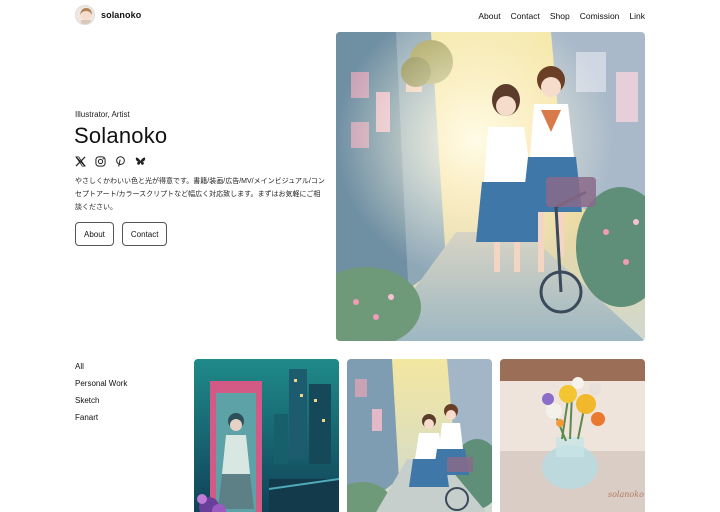 The width and height of the screenshot is (720, 512). I want to click on category-personal-work: Personal Work, so click(101, 383).